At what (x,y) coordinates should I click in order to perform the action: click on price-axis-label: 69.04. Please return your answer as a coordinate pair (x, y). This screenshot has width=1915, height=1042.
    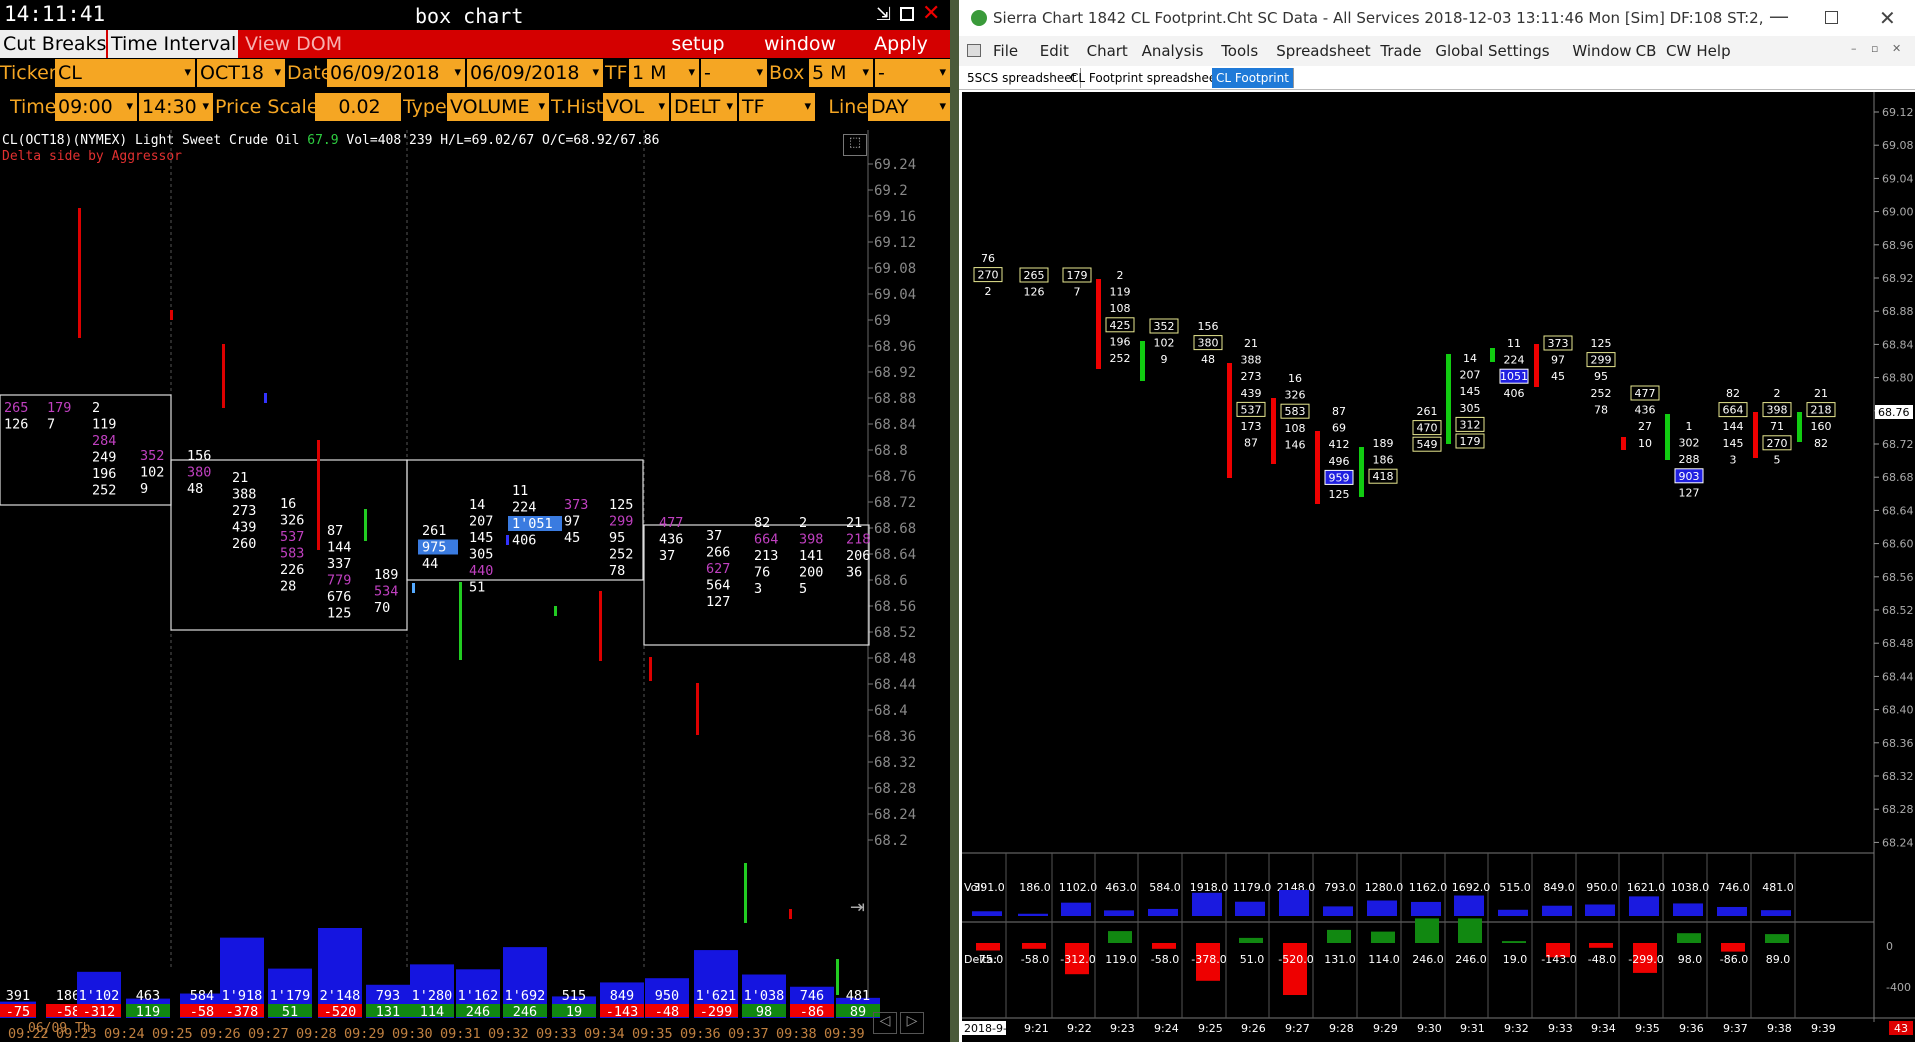
    Looking at the image, I should click on (1898, 178).